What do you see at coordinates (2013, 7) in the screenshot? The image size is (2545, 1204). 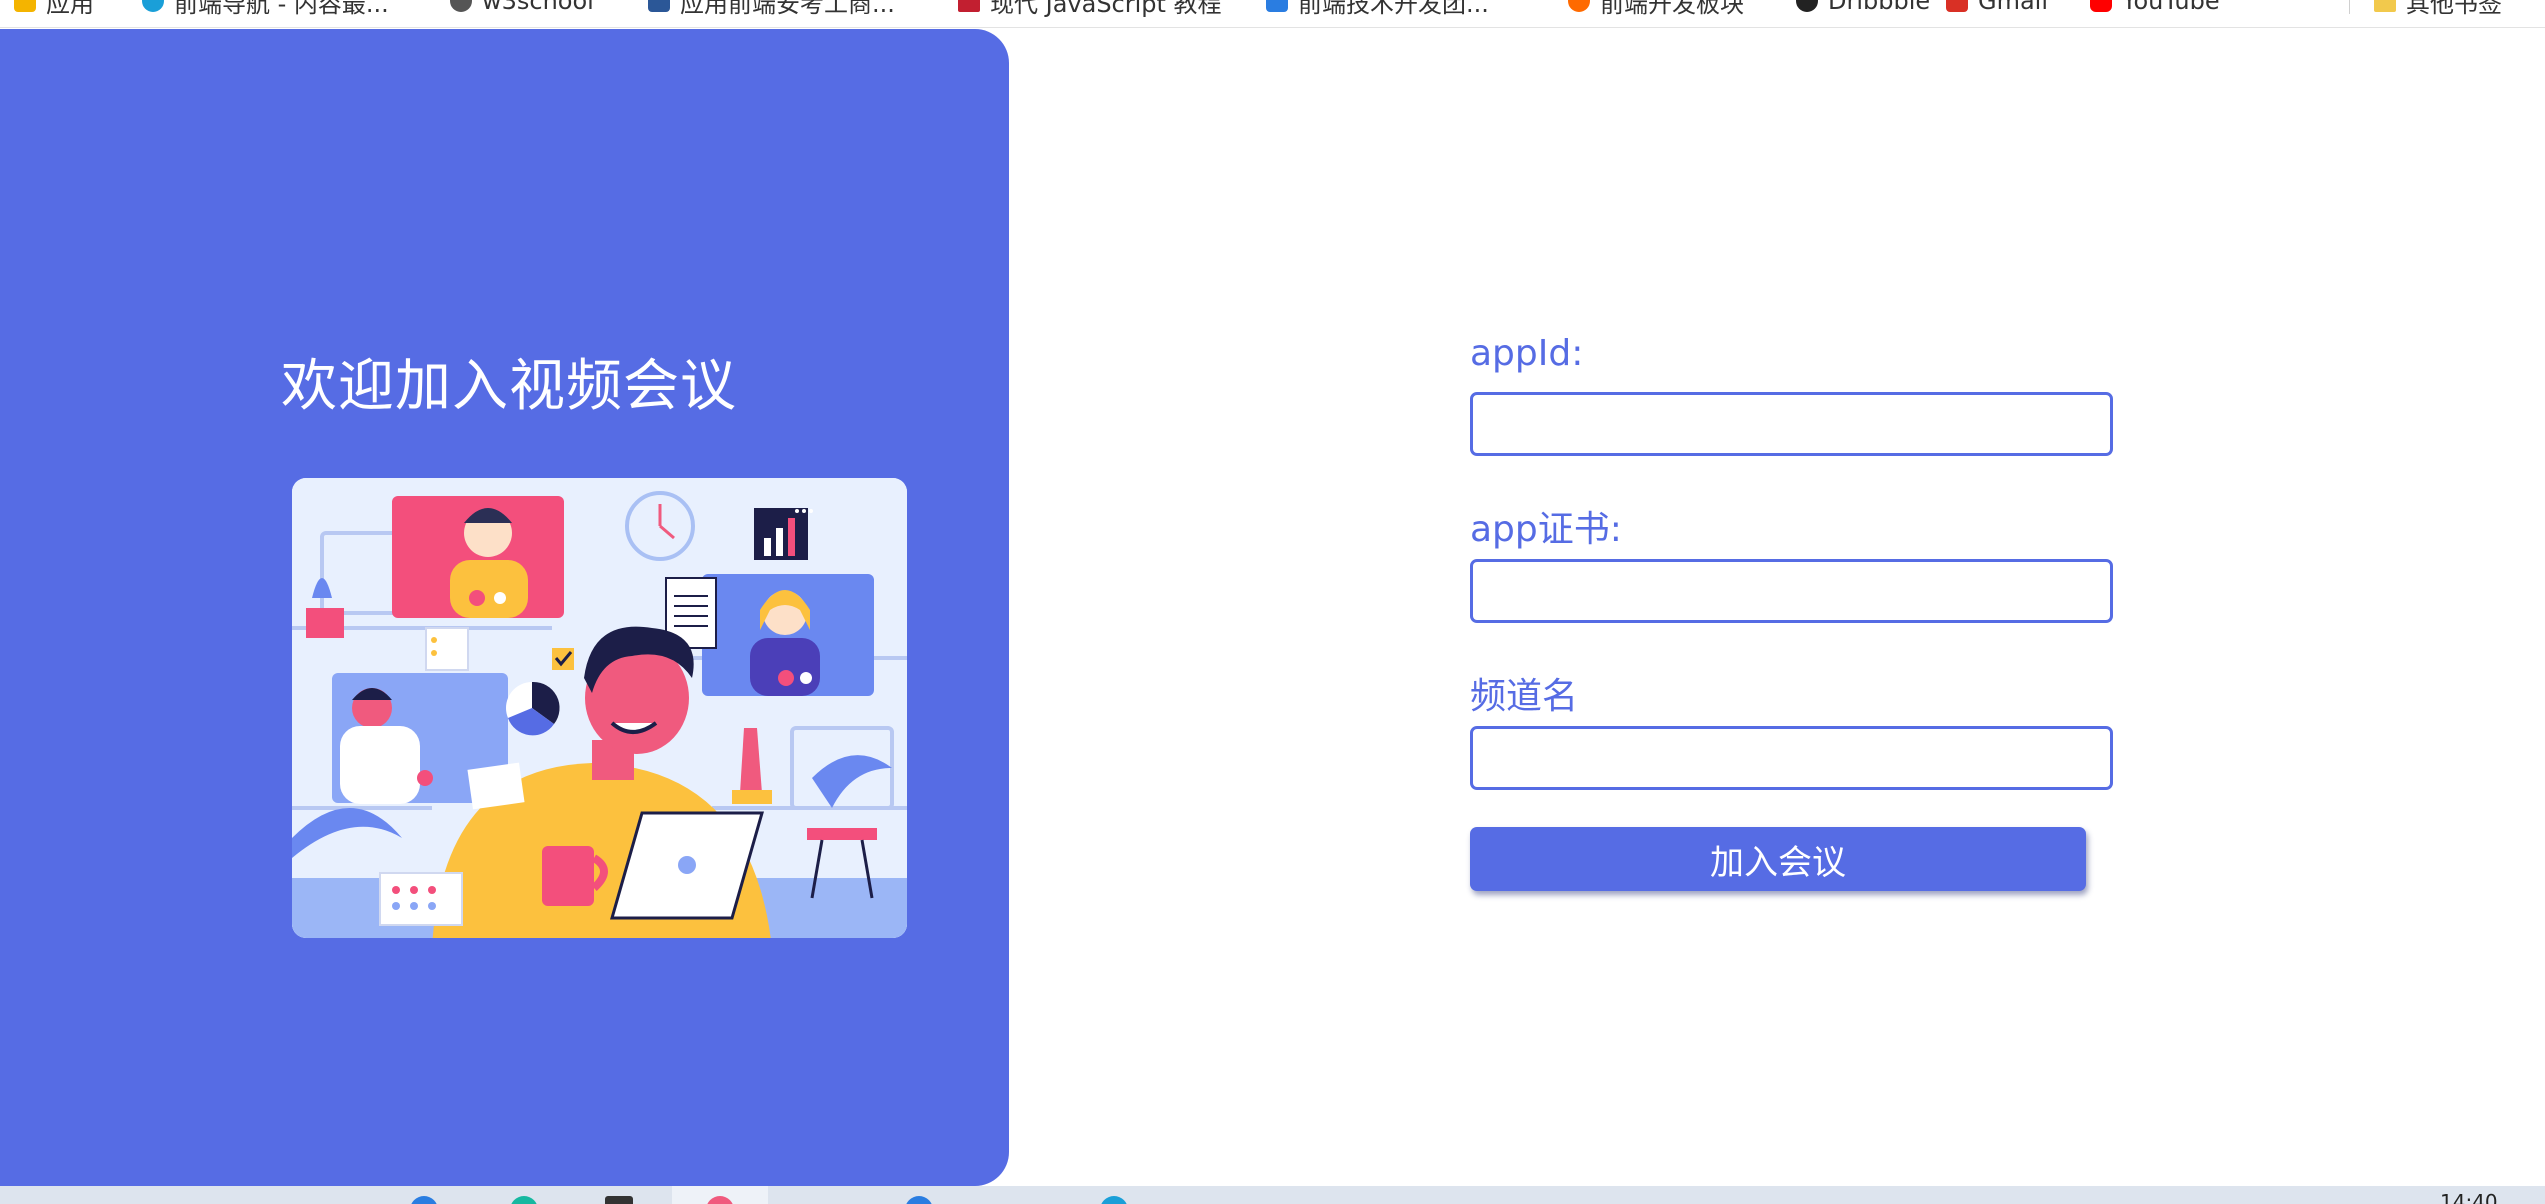 I see `bookmark-label: Gmail` at bounding box center [2013, 7].